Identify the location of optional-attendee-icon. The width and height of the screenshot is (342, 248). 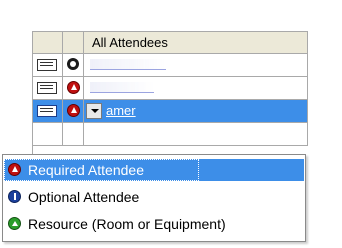
(14, 196).